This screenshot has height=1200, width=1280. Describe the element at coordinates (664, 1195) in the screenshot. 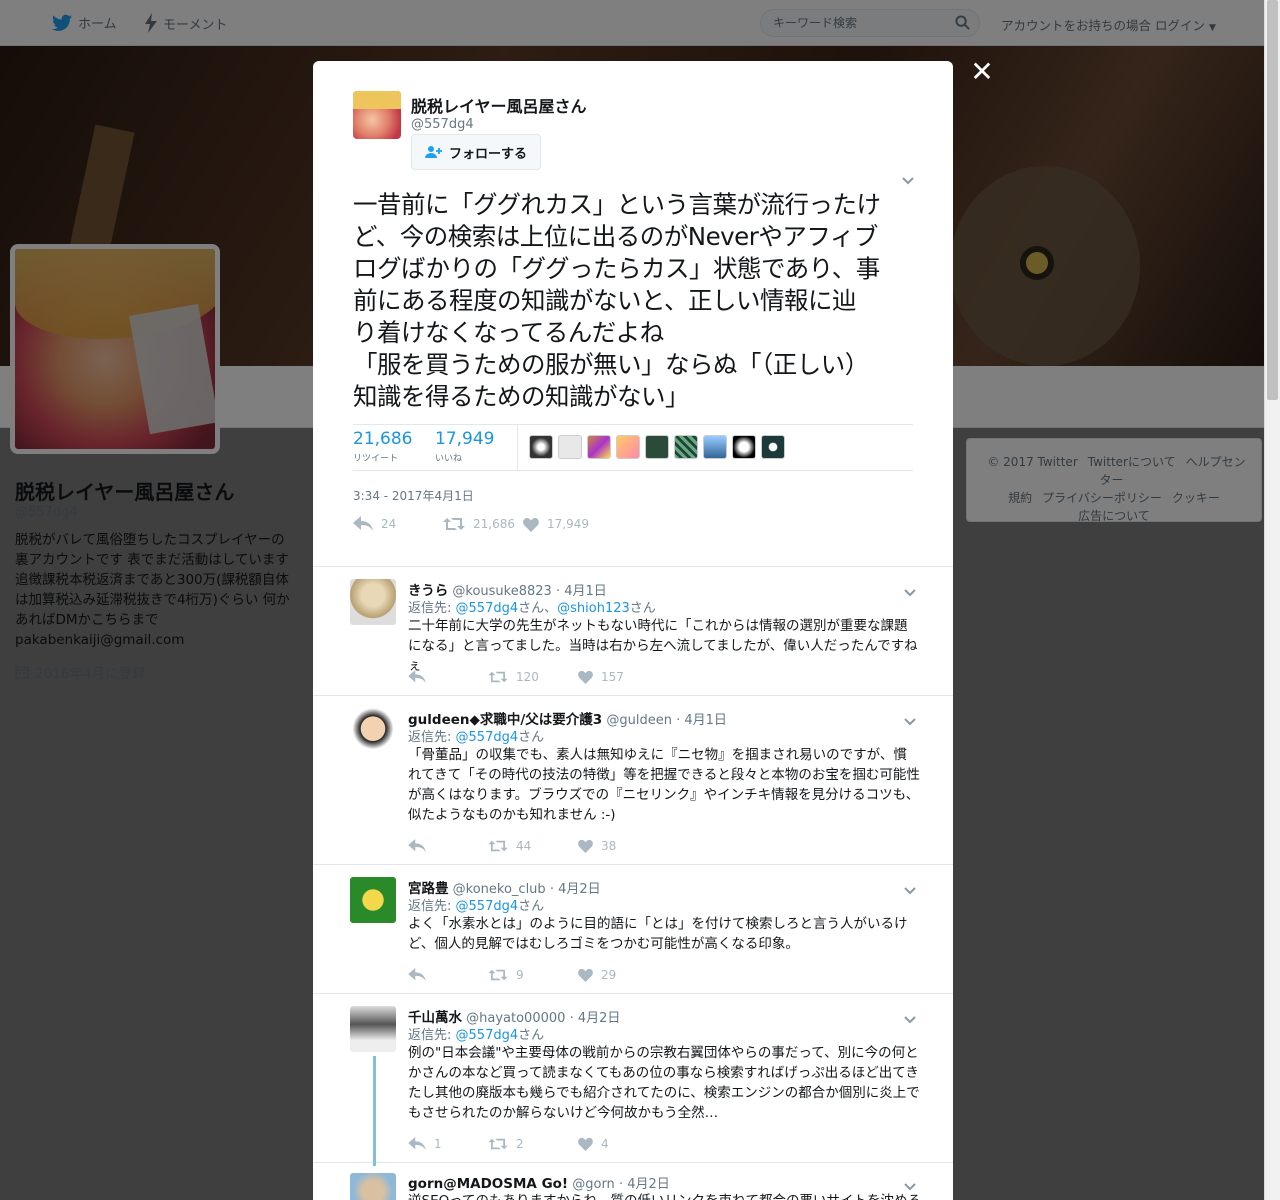

I see `reply-text: 逆SEOってのもありますからね。質の低いリンクを束ねて都合の悪いサイトを沈める` at that location.